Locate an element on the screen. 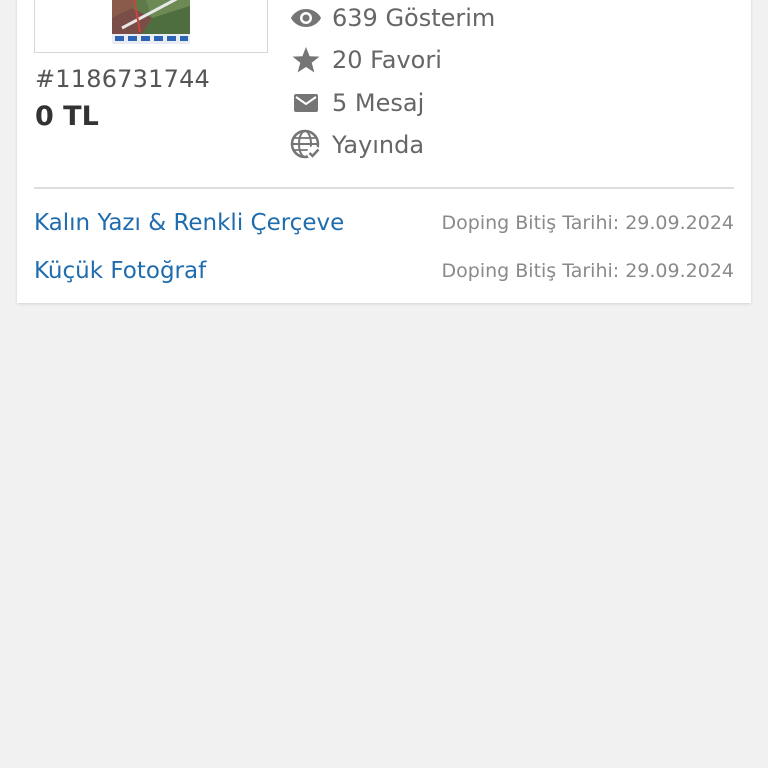 The height and width of the screenshot is (768, 768). status-text: Yayında is located at coordinates (378, 145).